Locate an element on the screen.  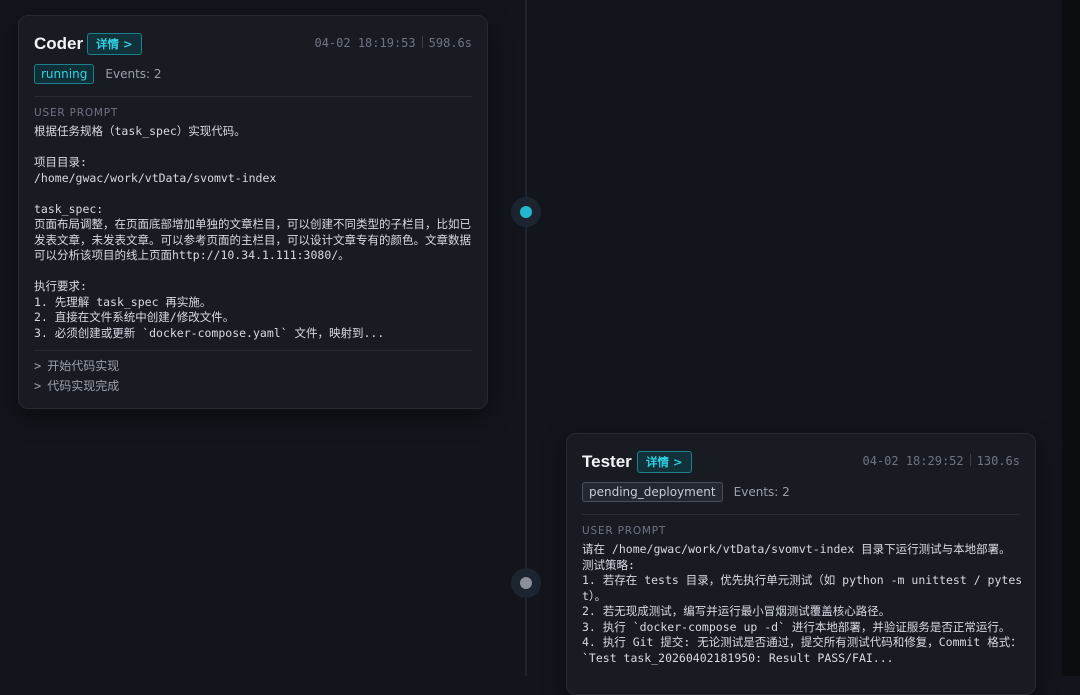
timestamp: 04-02 18:19:53 is located at coordinates (365, 43).